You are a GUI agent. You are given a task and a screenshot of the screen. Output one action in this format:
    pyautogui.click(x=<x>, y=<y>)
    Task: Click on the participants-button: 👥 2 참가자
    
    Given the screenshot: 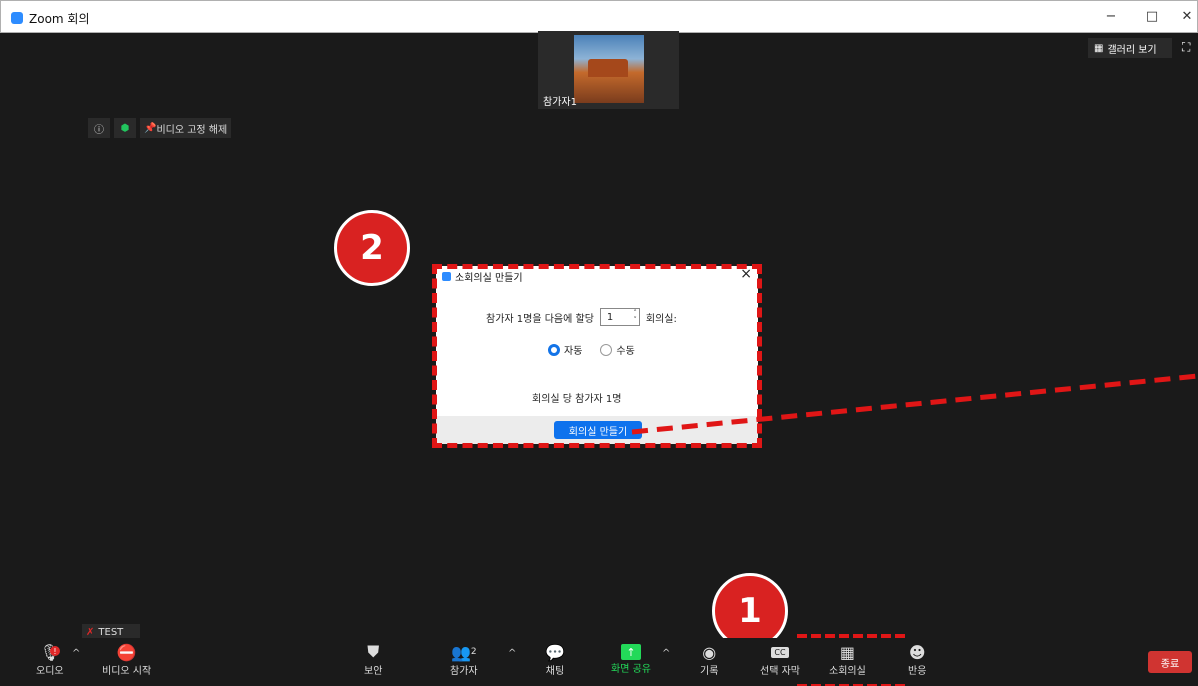 What is the action you would take?
    pyautogui.click(x=464, y=660)
    